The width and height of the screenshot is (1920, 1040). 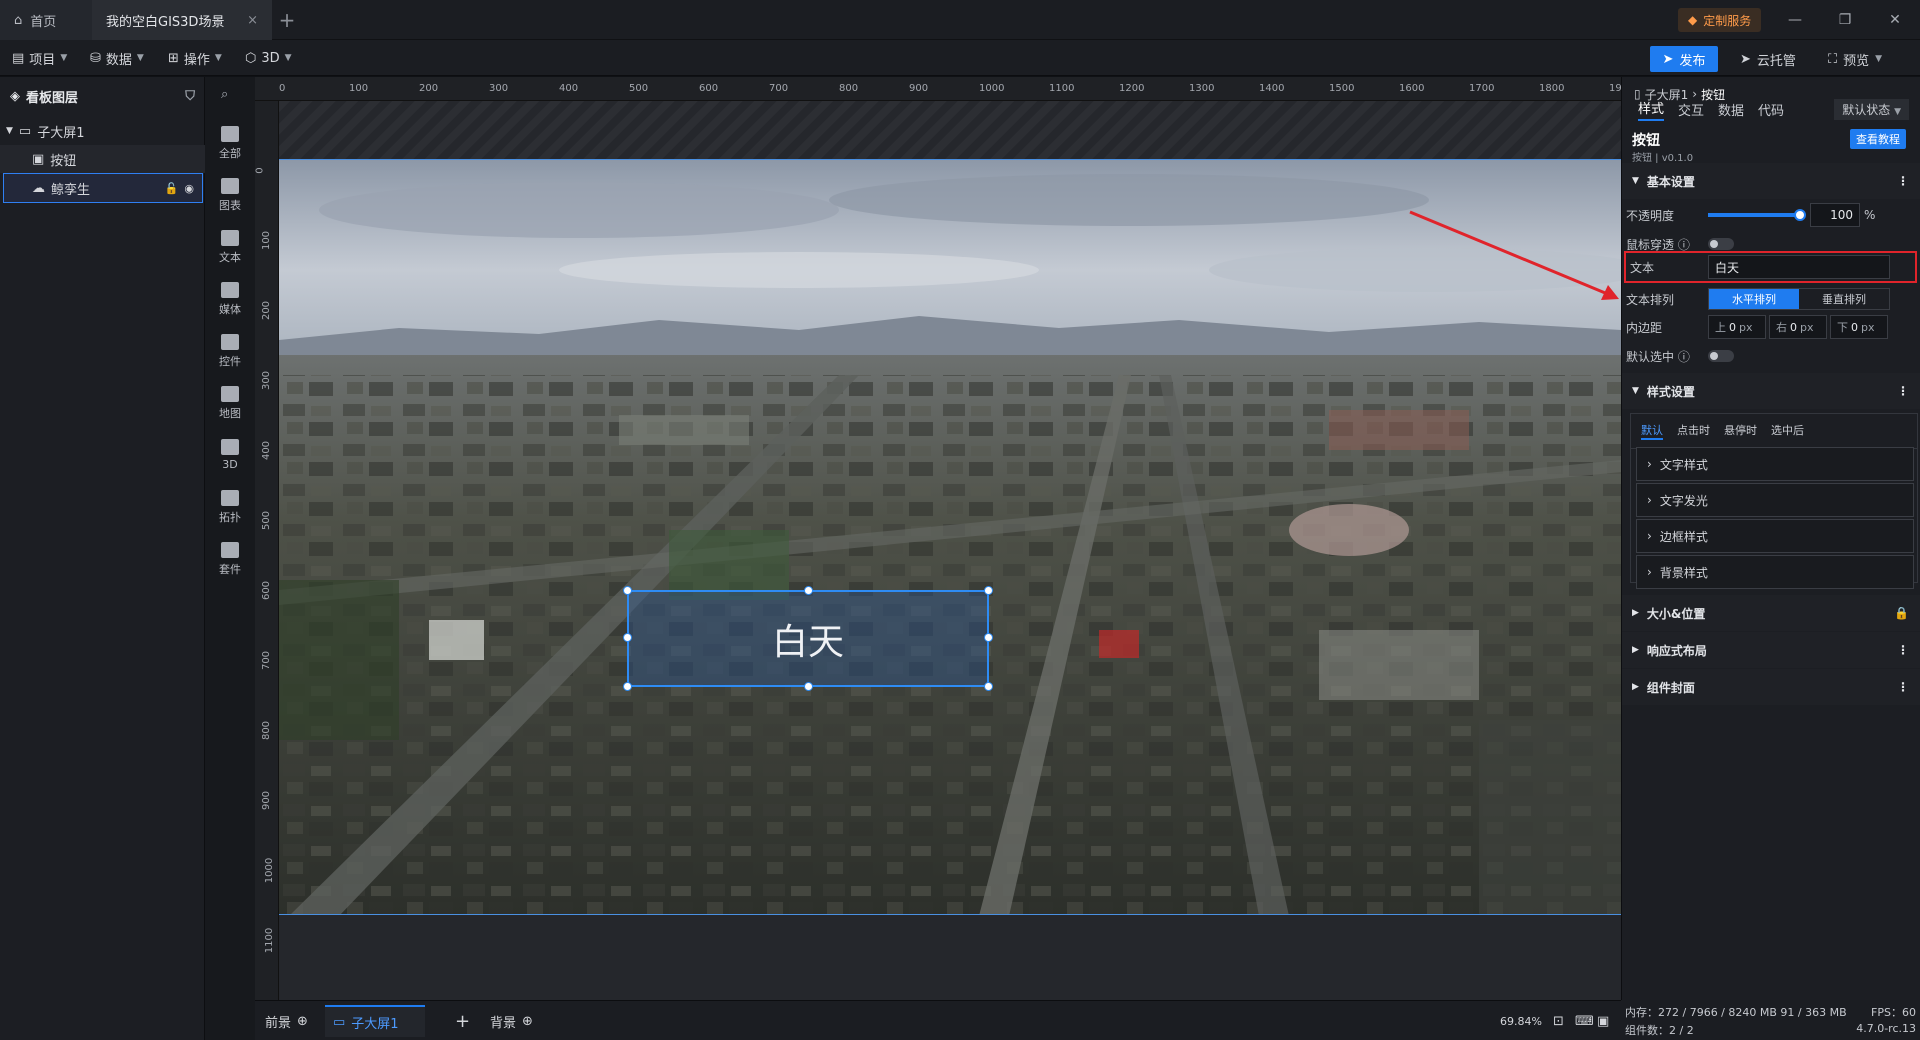 I want to click on resize-handle-ne, so click(x=988, y=590).